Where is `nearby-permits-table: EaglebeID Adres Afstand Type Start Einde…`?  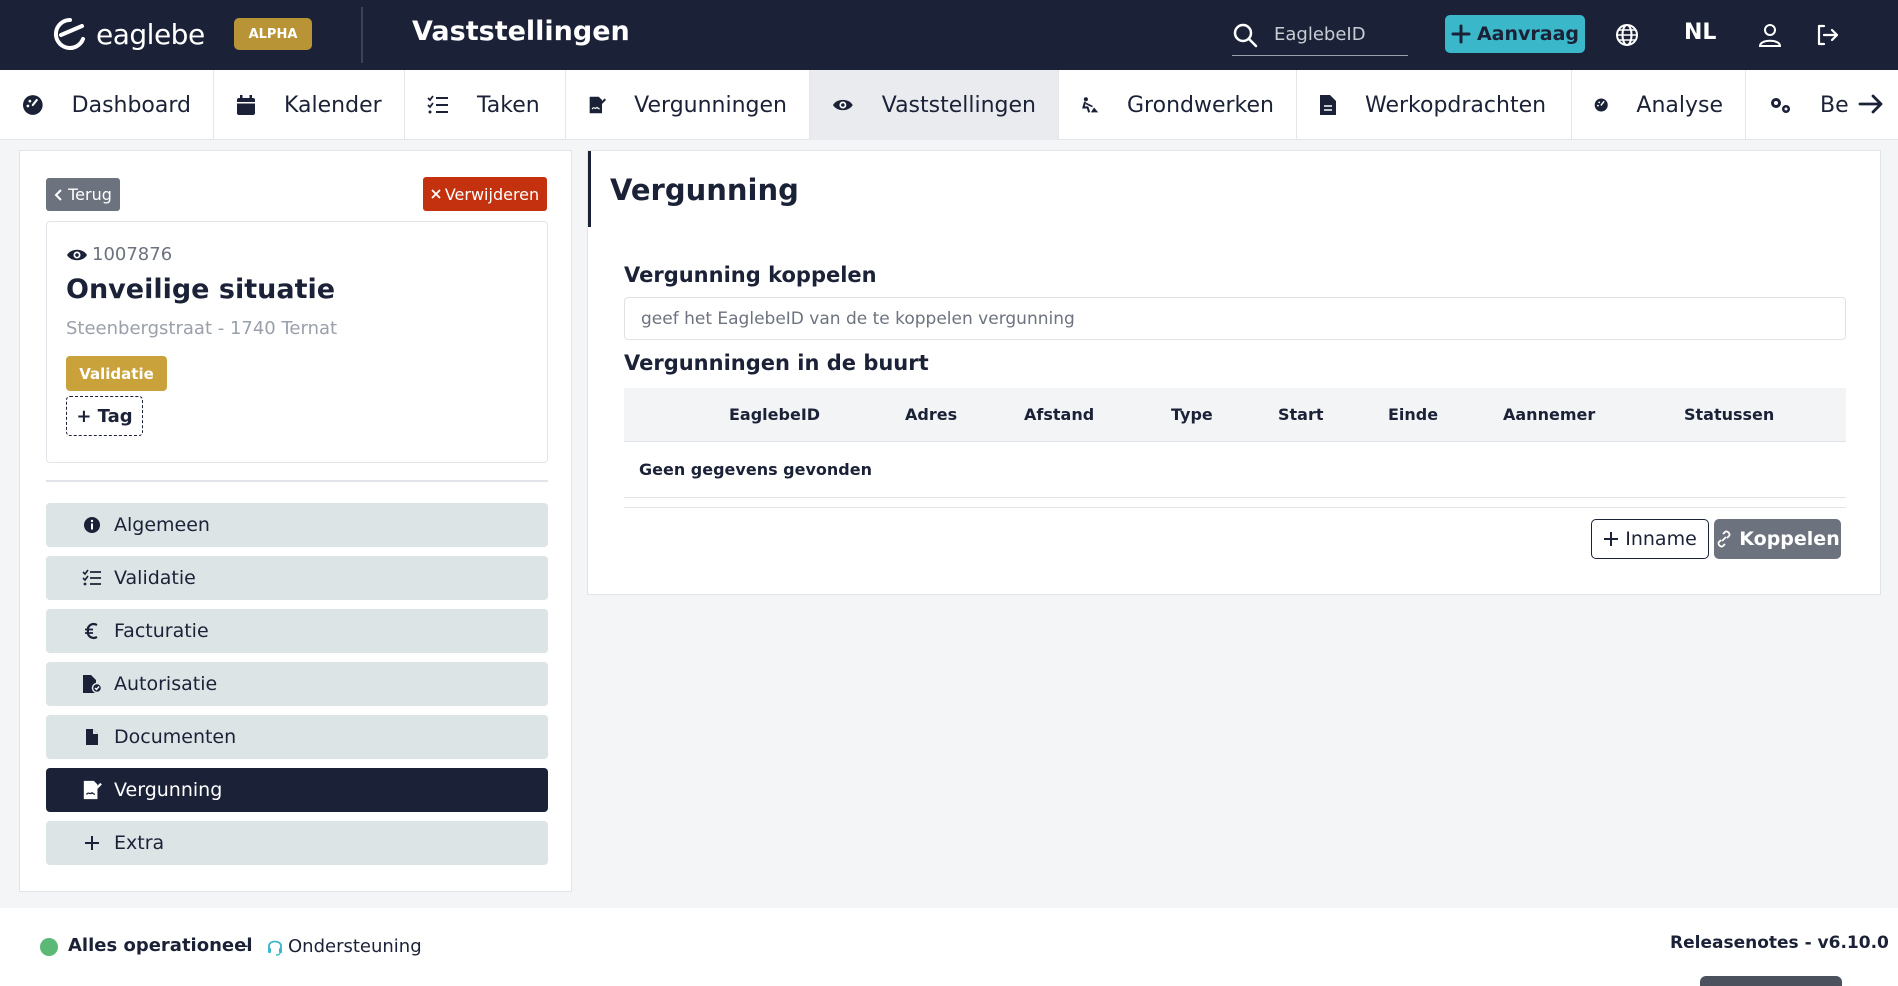
nearby-permits-table: EaglebeID Adres Afstand Type Start Einde… is located at coordinates (1235, 443).